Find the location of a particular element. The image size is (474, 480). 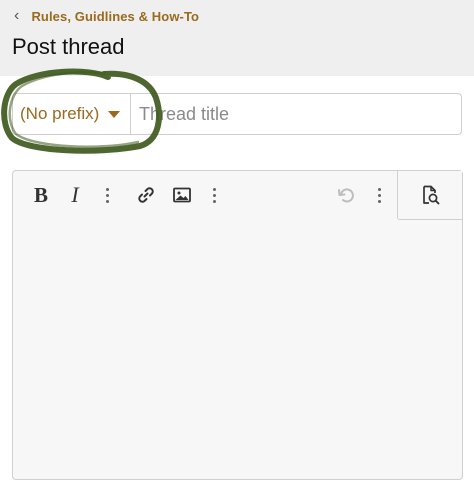

thread-title-row: (No prefix) is located at coordinates (237, 114).